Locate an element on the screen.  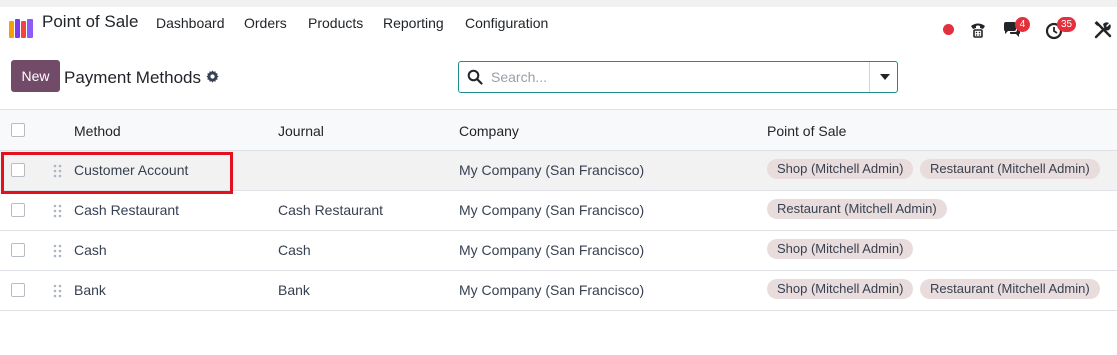
recording-dot is located at coordinates (948, 29).